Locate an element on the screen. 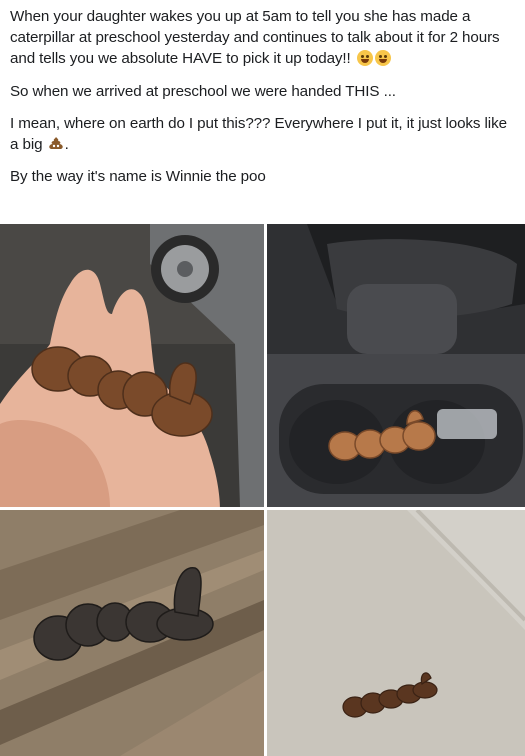 This screenshot has width=525, height=756. pile-of-poo-emoji-icon is located at coordinates (55, 143).